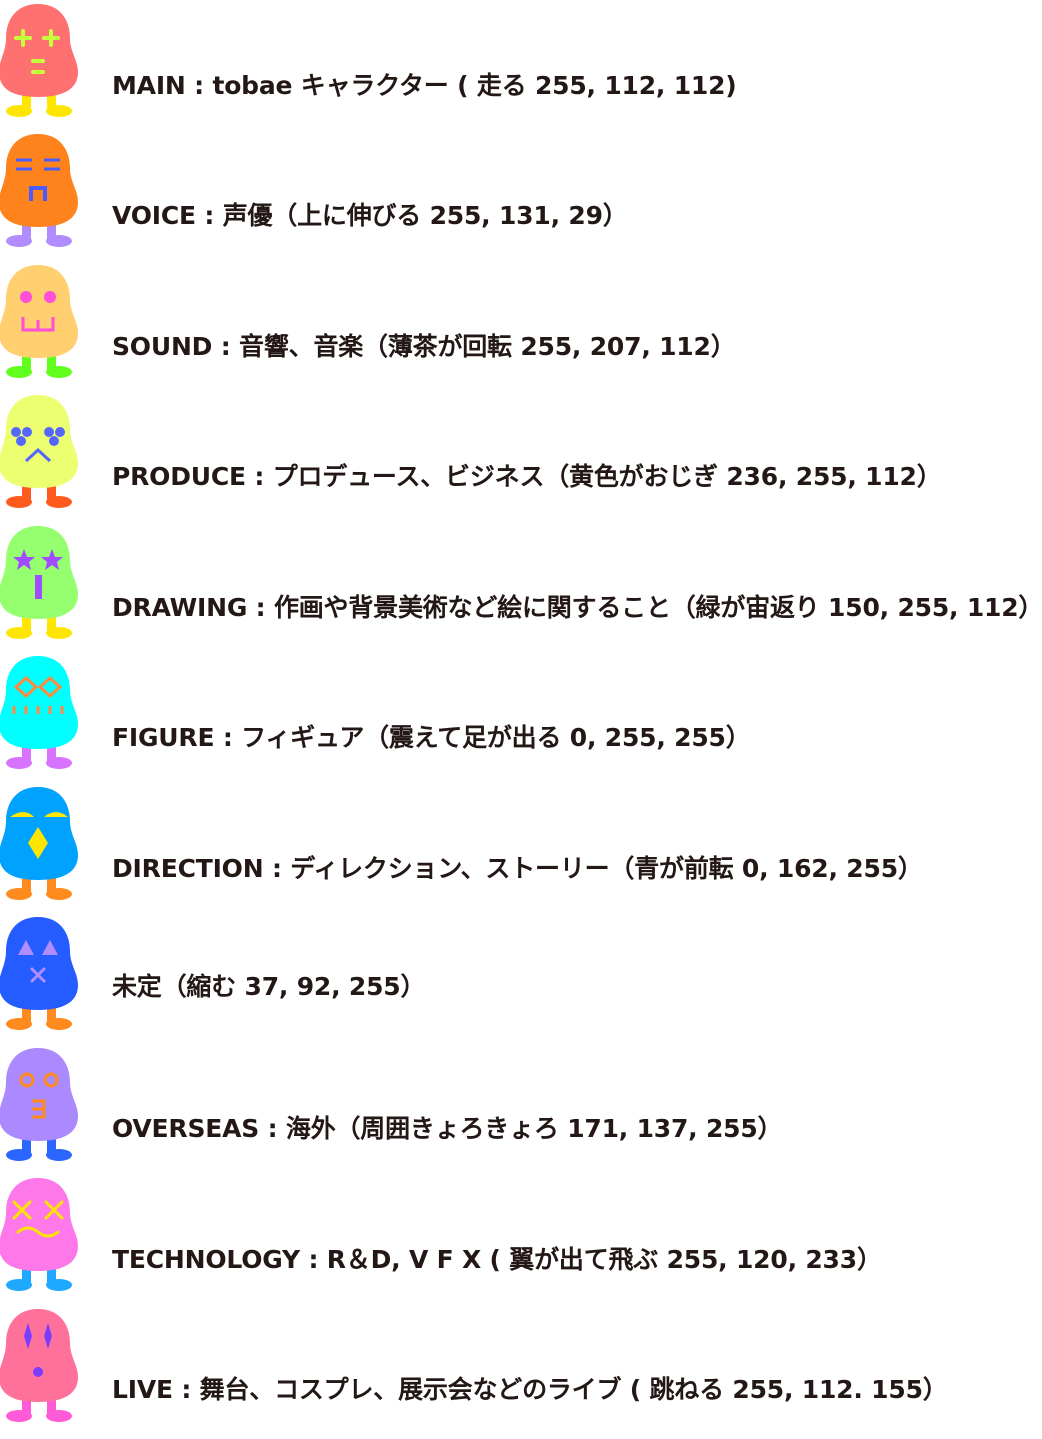  Describe the element at coordinates (521, 326) in the screenshot. I see `character-row: SOUND : 音響、音楽（薄茶が回転 255, 207, 112）` at that location.